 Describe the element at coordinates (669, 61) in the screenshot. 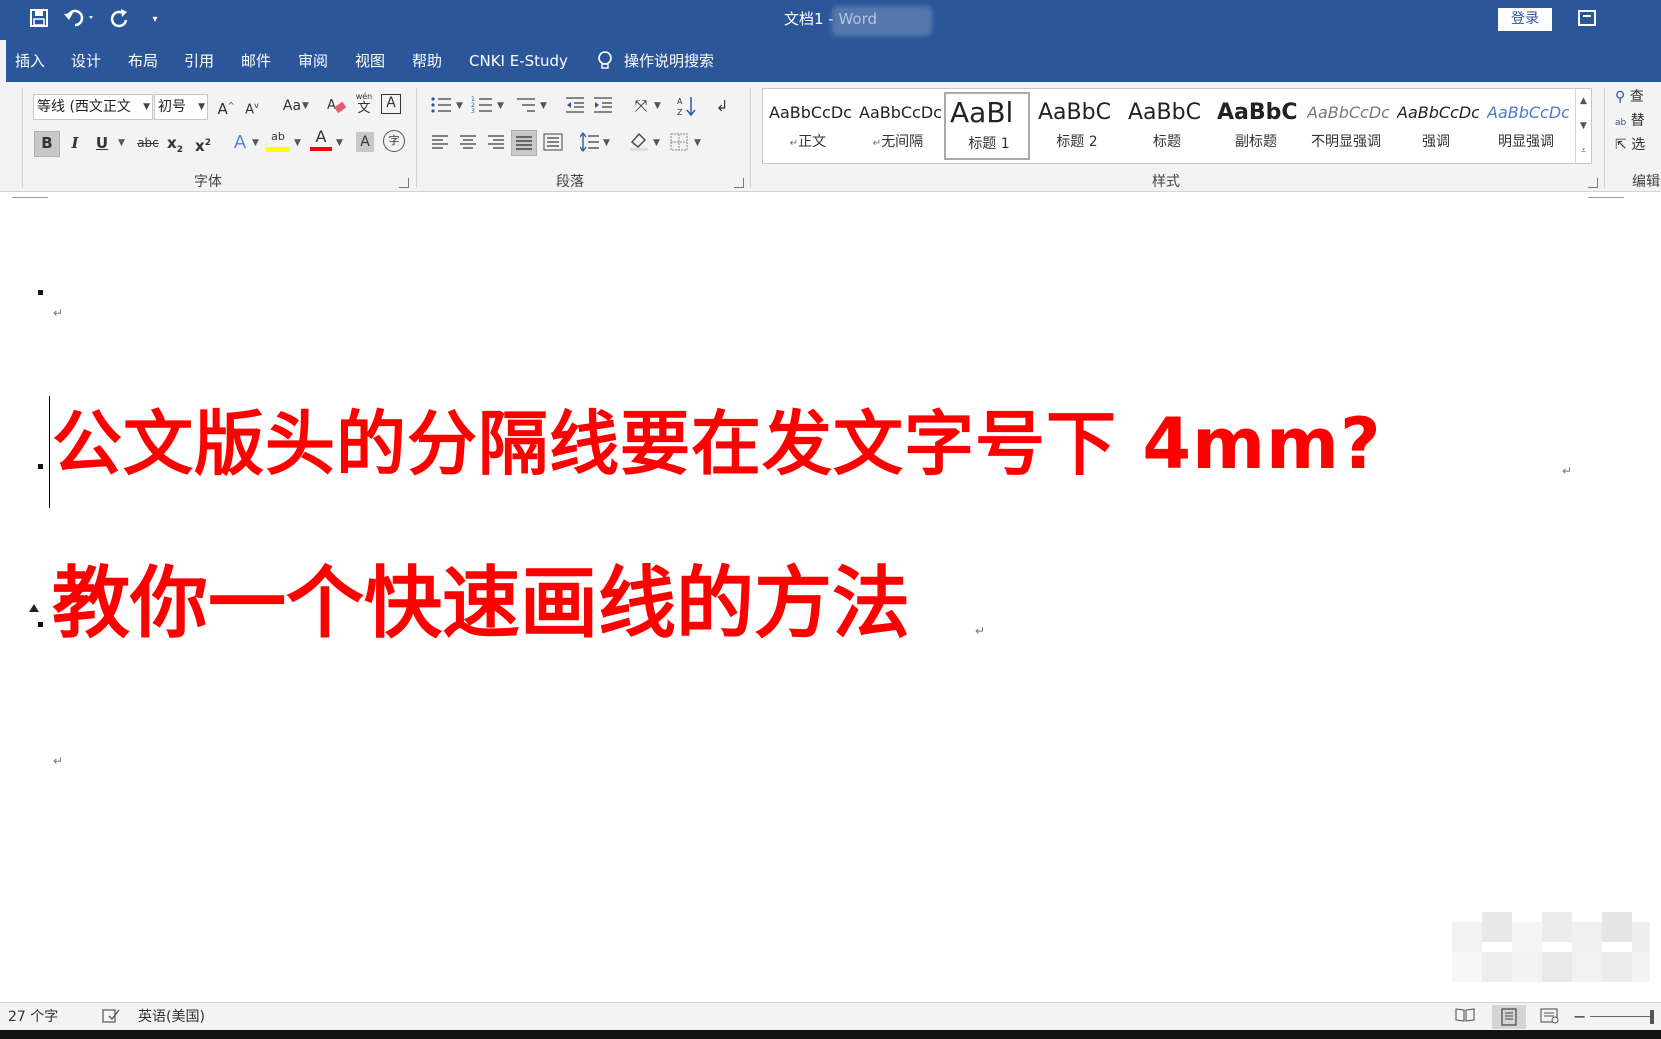

I see `tell-me-search: 操作说明搜索` at that location.